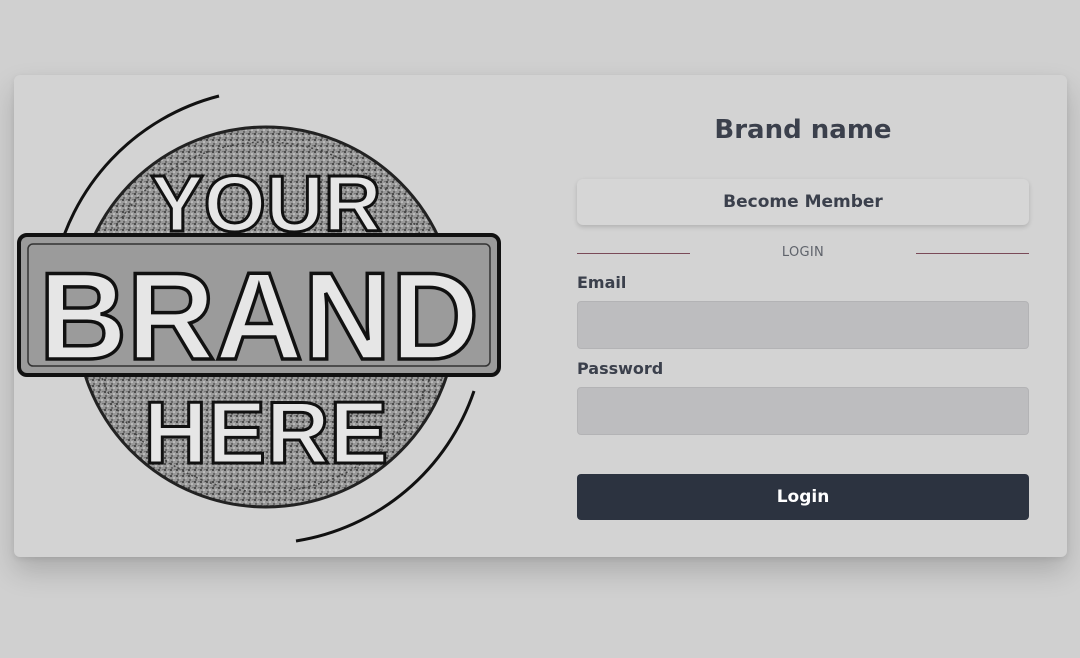 The height and width of the screenshot is (658, 1080). What do you see at coordinates (266, 432) in the screenshot?
I see `logo-text-here: HERE` at bounding box center [266, 432].